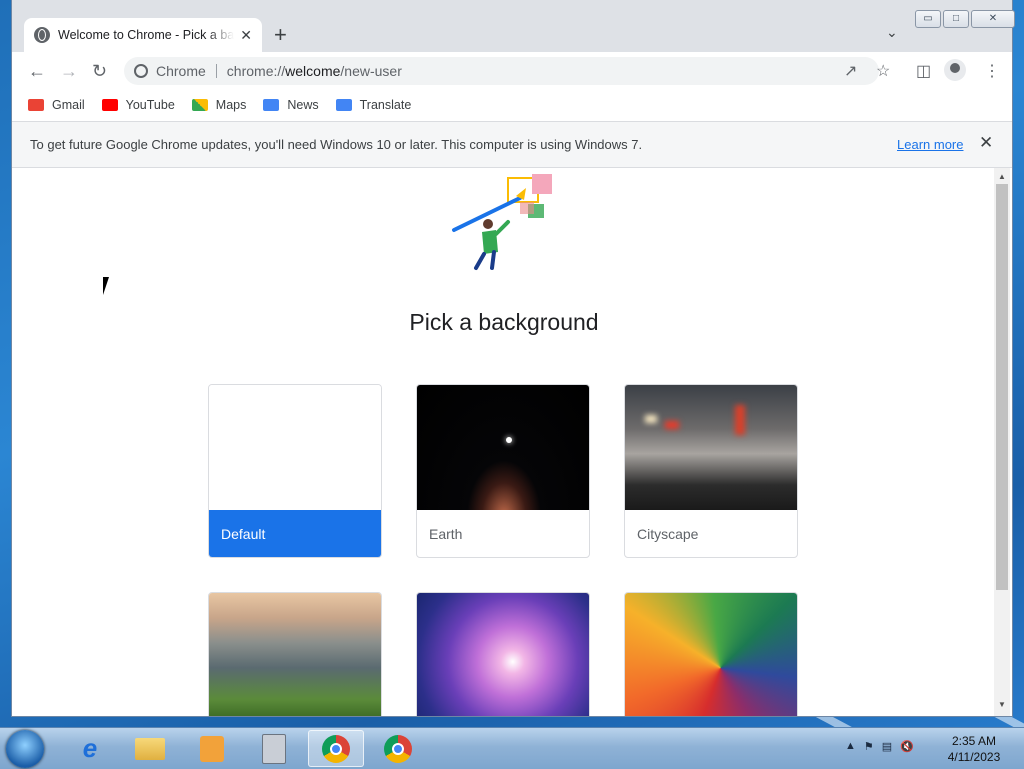 This screenshot has height=769, width=1024. What do you see at coordinates (295, 447) in the screenshot?
I see `default-thumbnail` at bounding box center [295, 447].